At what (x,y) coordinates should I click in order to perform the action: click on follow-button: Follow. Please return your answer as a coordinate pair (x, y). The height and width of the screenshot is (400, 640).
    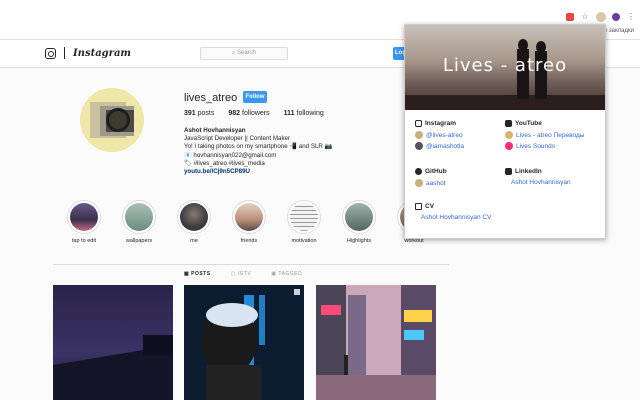
    Looking at the image, I should click on (255, 97).